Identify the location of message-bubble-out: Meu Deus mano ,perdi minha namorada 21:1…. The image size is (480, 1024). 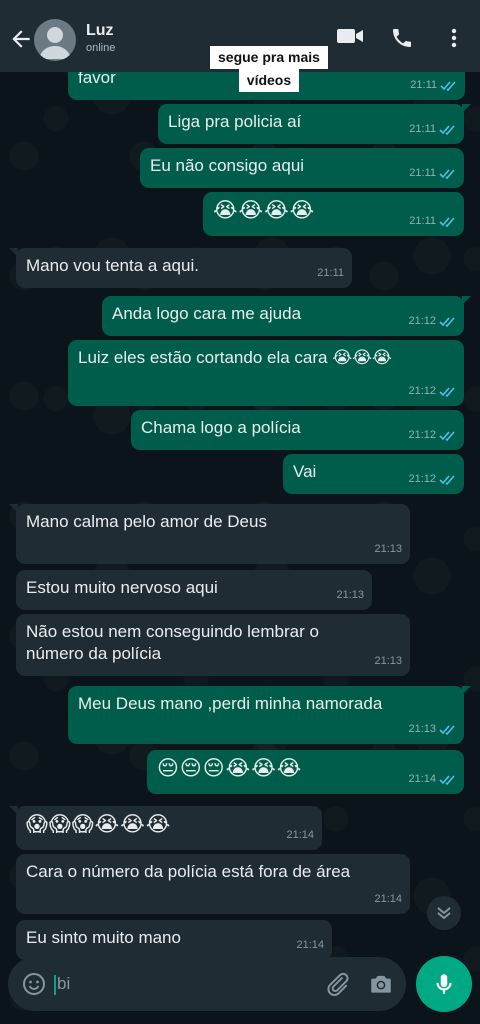
(269, 715).